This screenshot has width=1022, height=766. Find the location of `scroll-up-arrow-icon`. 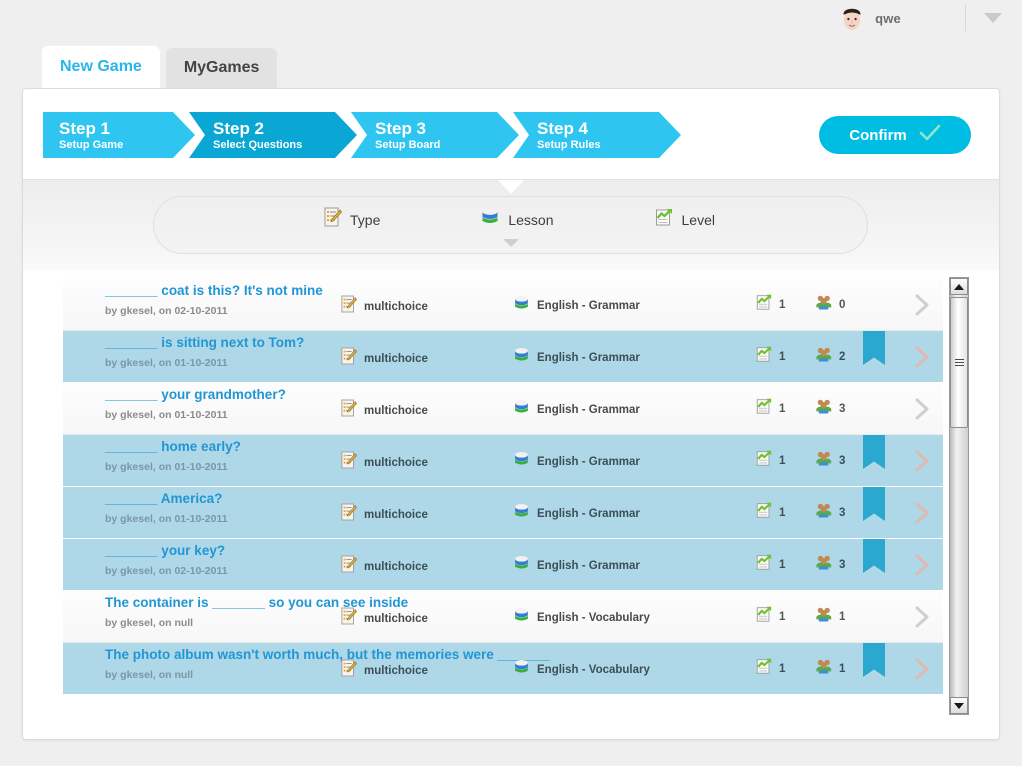

scroll-up-arrow-icon is located at coordinates (959, 286).